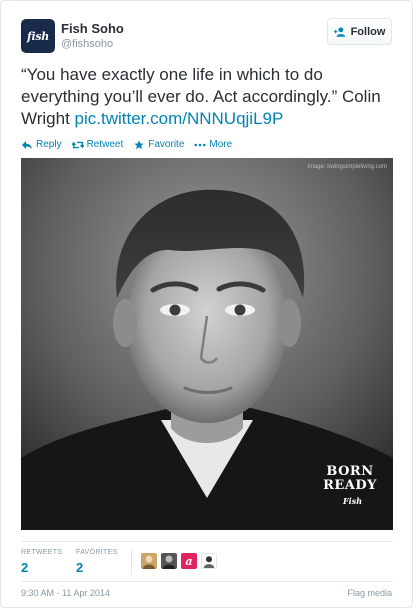  Describe the element at coordinates (49, 144) in the screenshot. I see `reply-label: Reply` at that location.